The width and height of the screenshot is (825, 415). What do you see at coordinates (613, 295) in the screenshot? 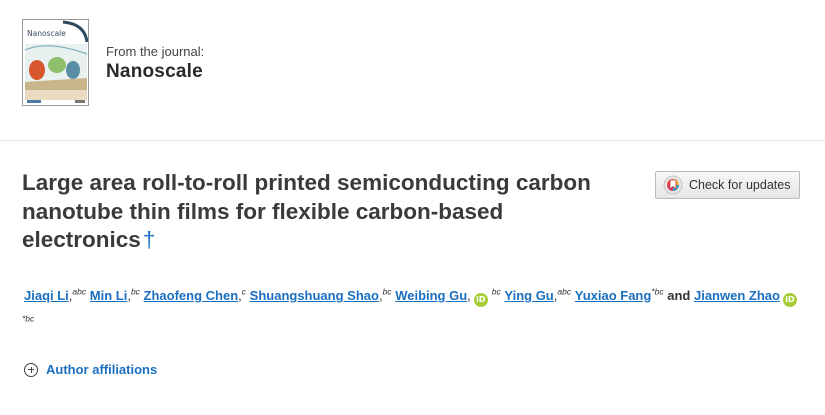
I see `author-link: Yuxiao Fang` at bounding box center [613, 295].